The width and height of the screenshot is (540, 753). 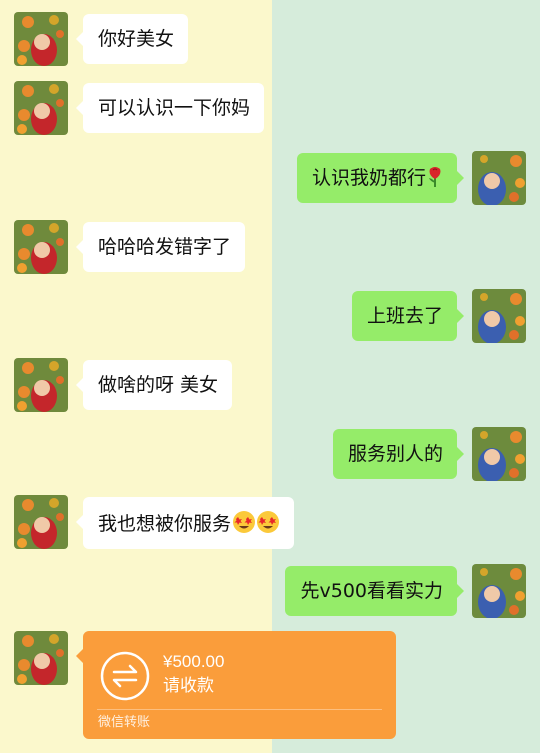 I want to click on message-bubble-incoming: 我也想被你服务, so click(x=185, y=523).